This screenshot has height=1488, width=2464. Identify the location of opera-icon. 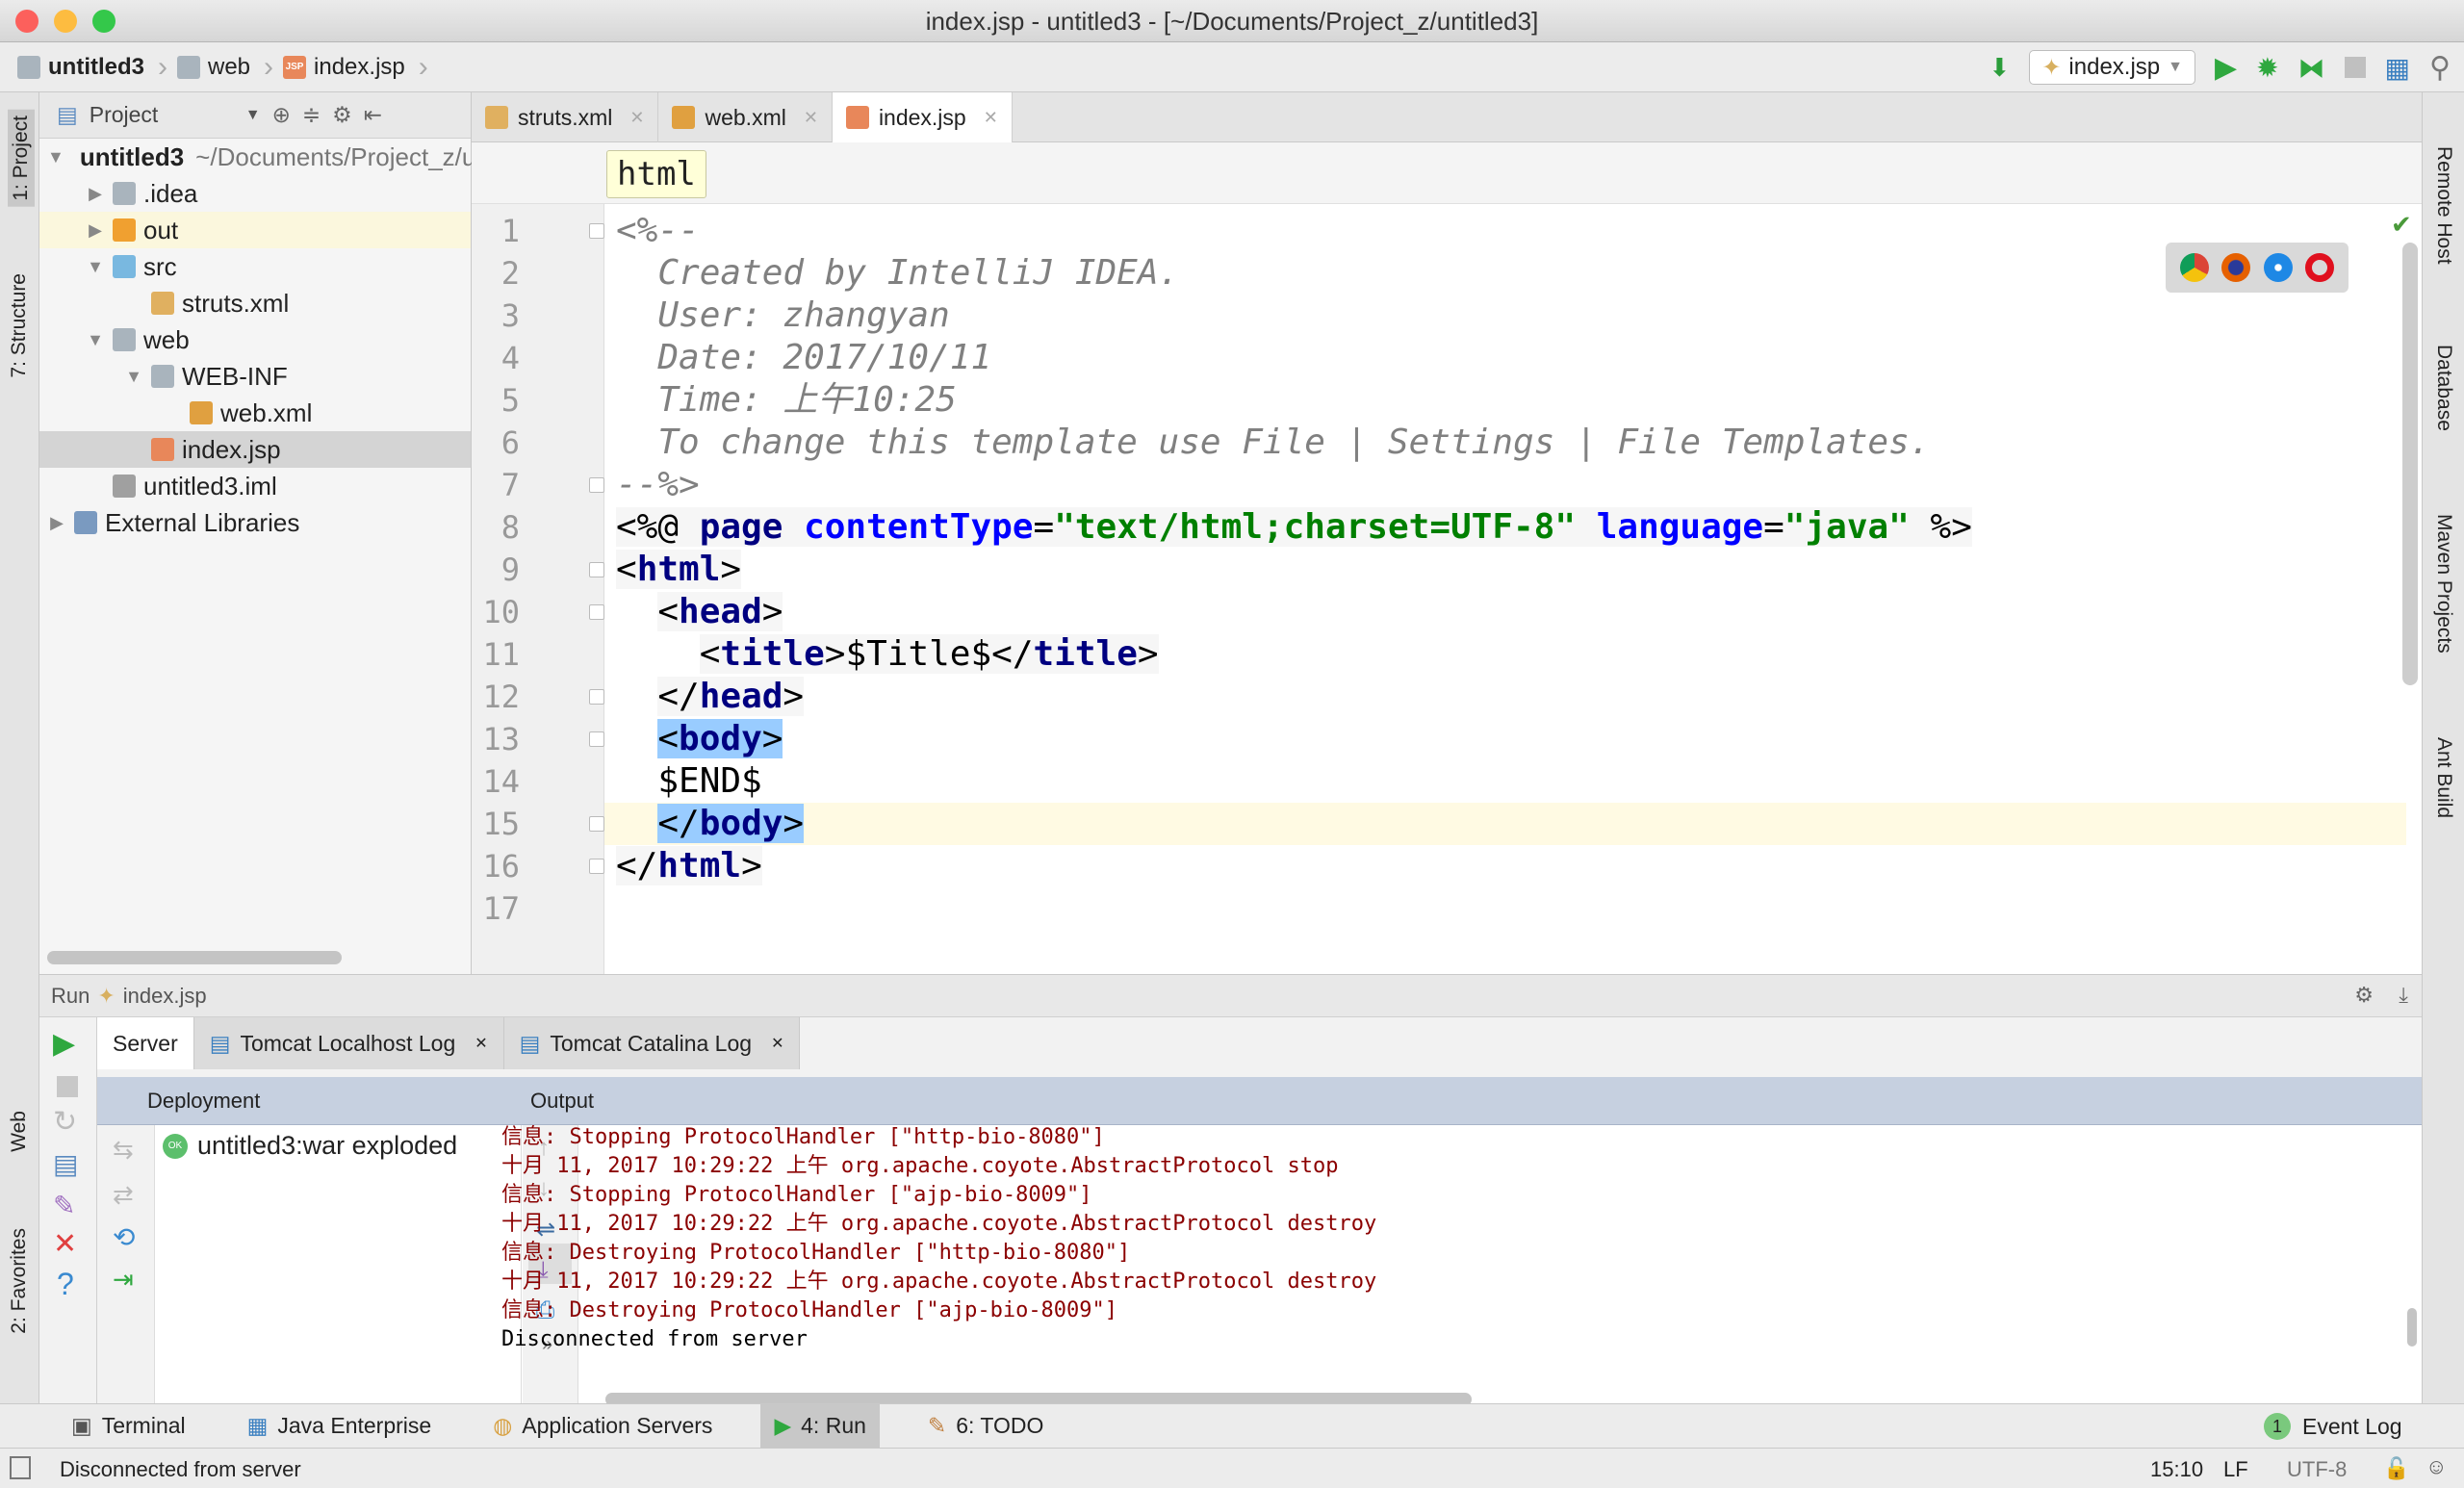
(2320, 267).